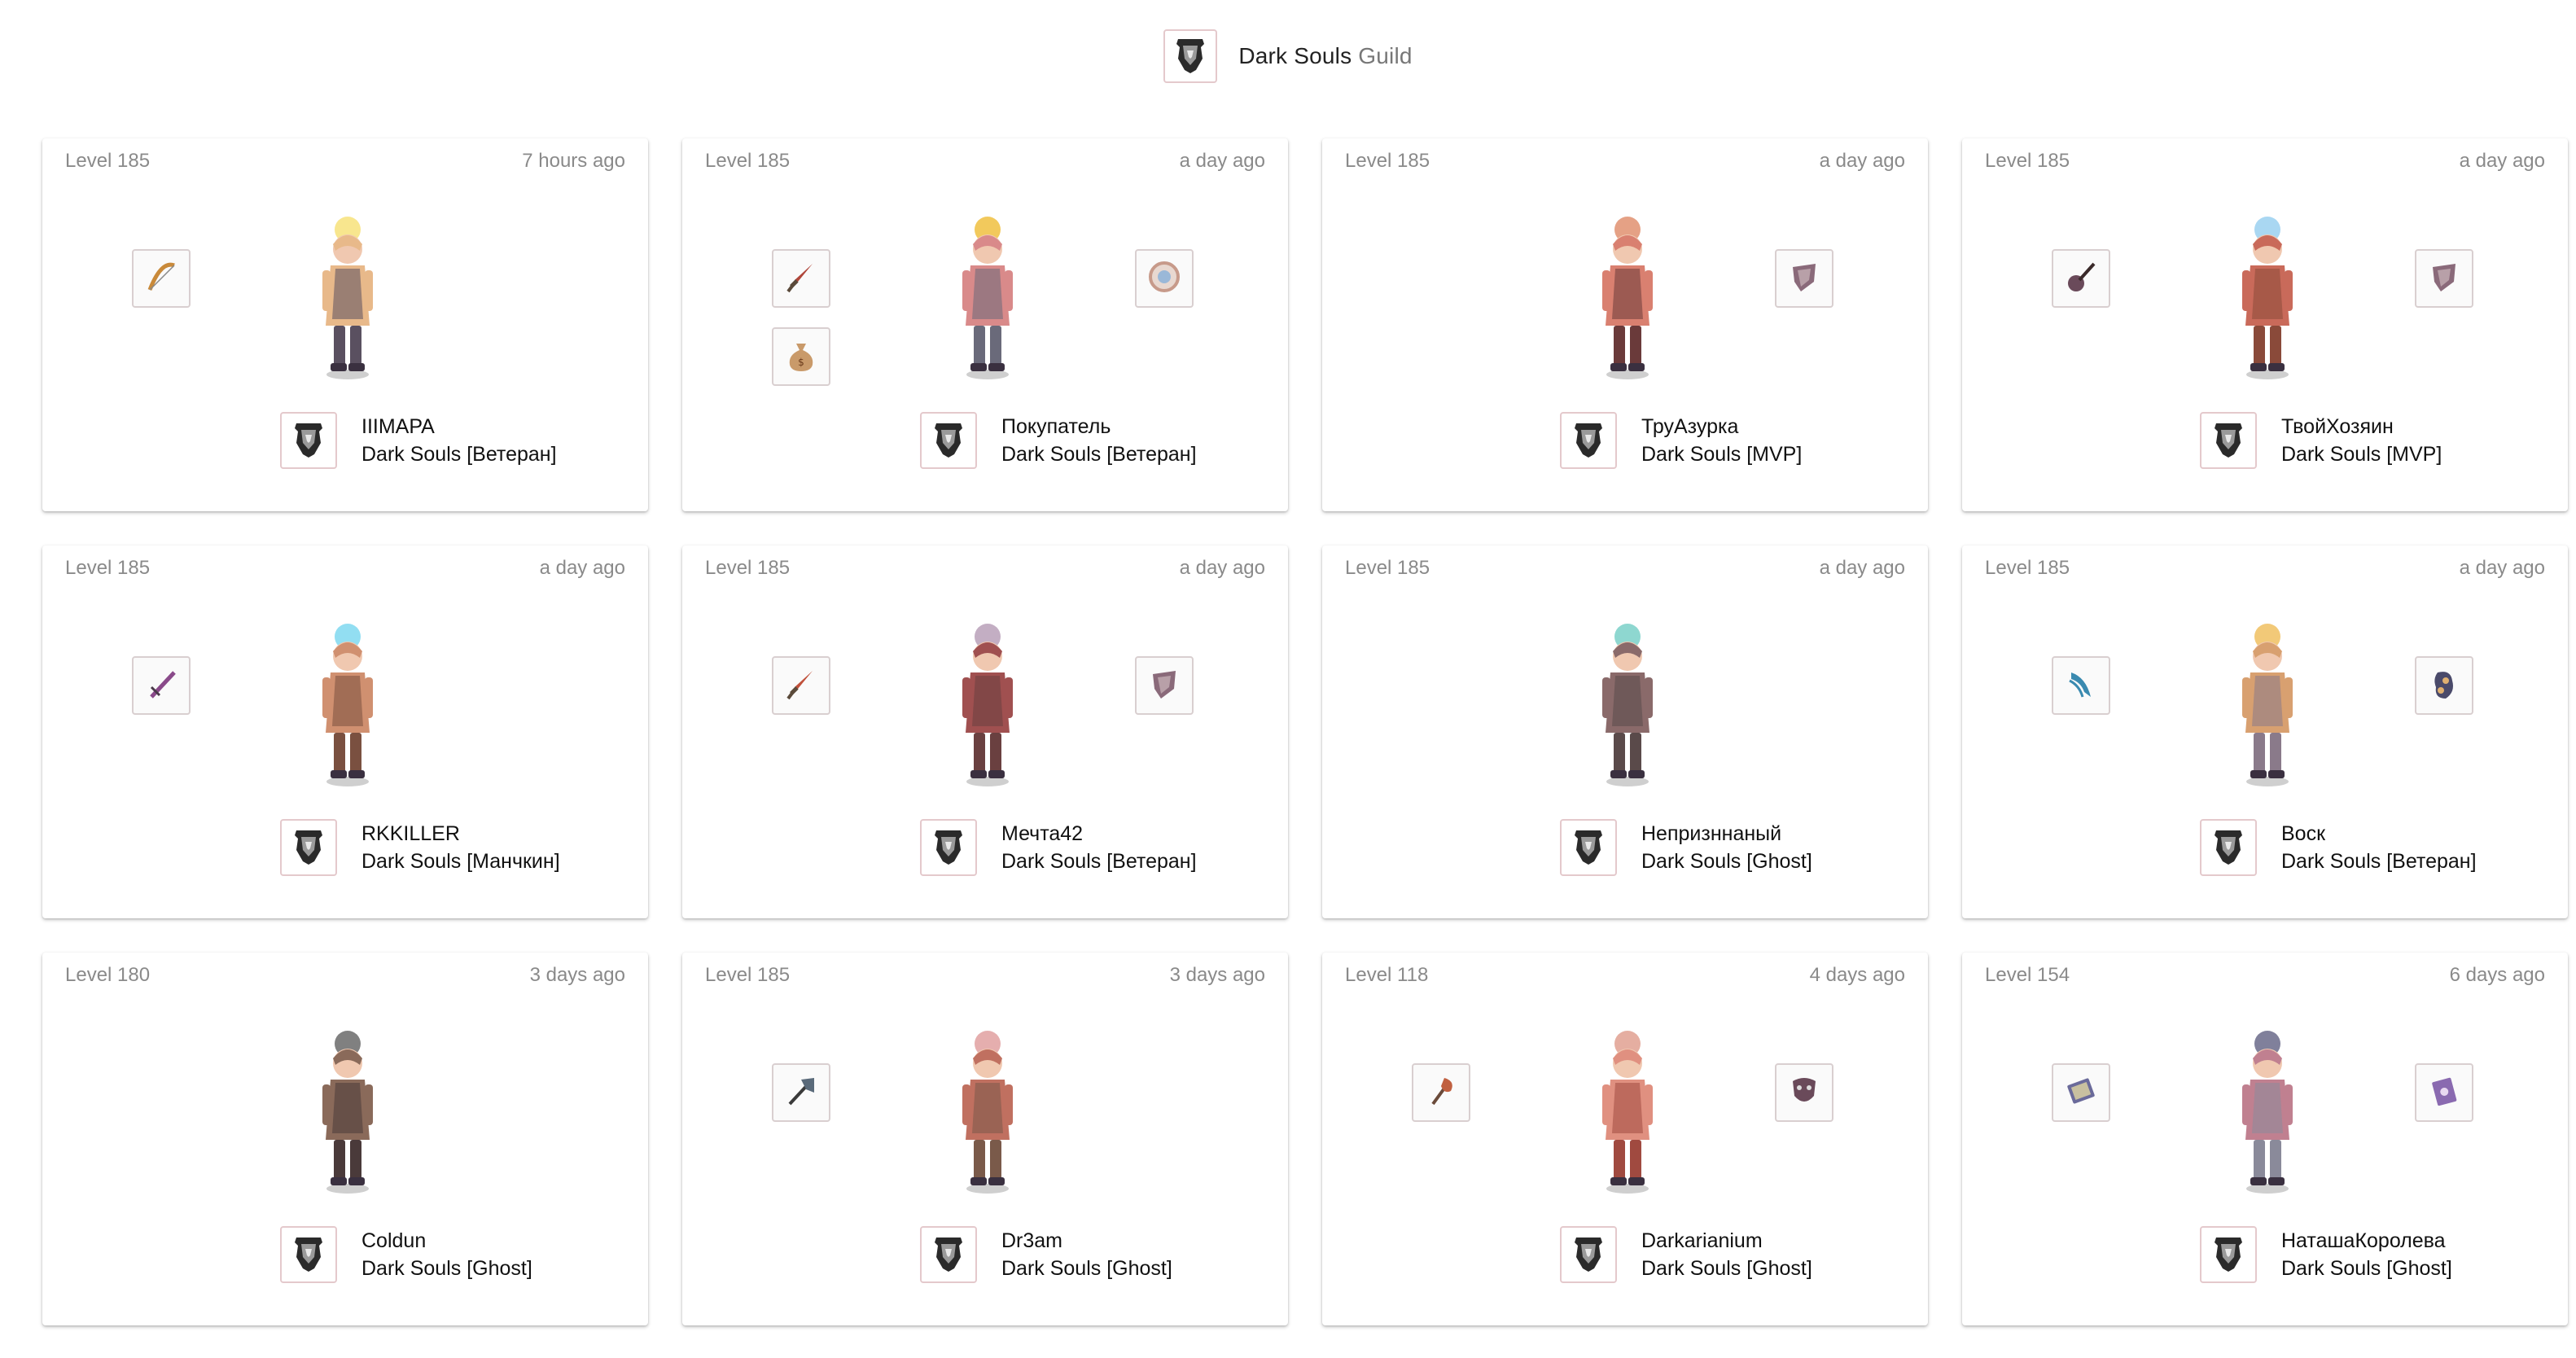 The width and height of the screenshot is (2576, 1358). Describe the element at coordinates (2081, 279) in the screenshot. I see `guitar-icon` at that location.